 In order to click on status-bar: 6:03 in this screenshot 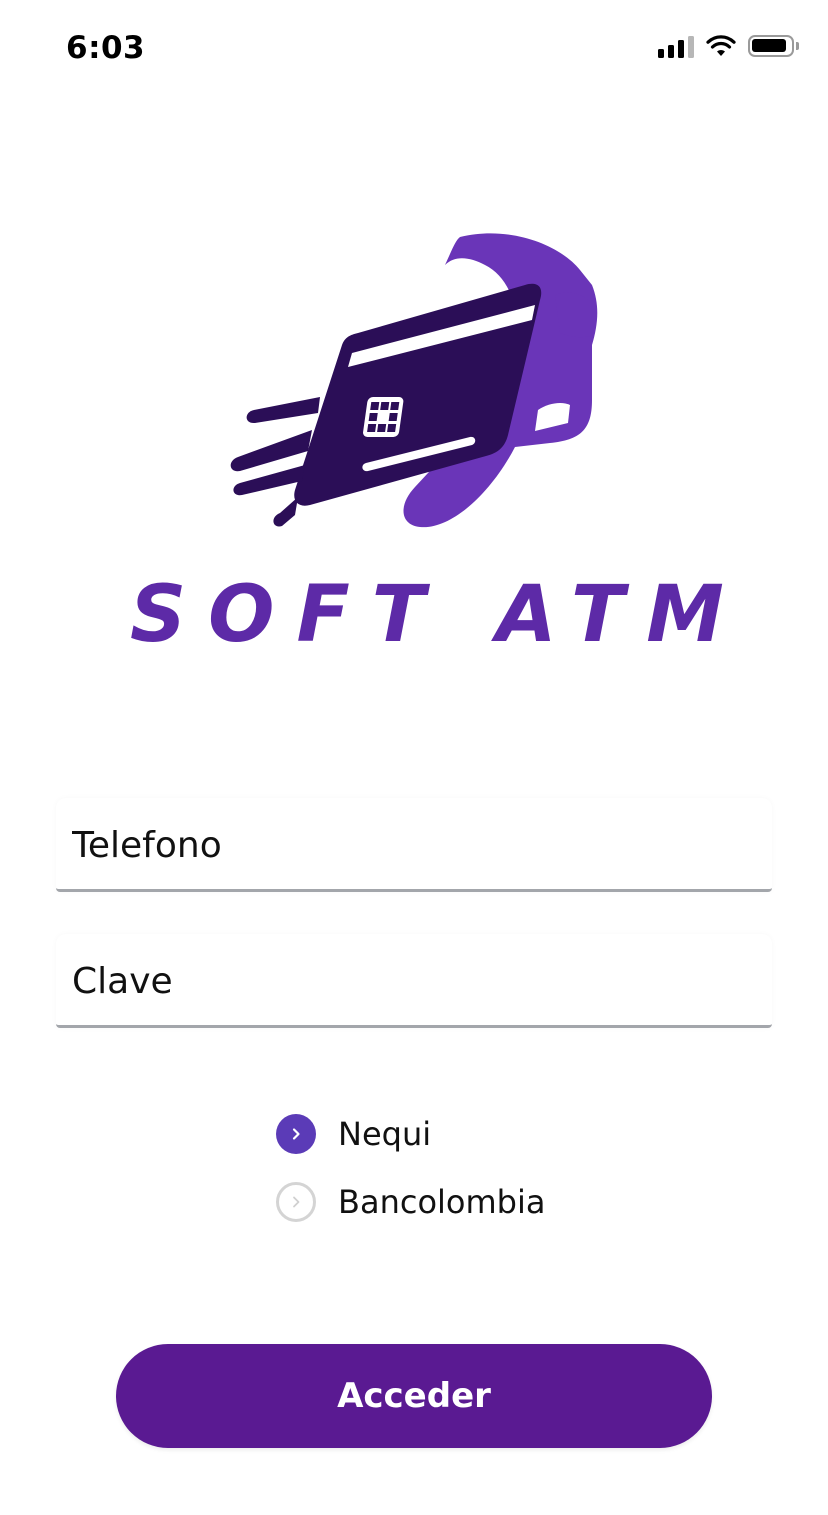, I will do `click(414, 50)`.